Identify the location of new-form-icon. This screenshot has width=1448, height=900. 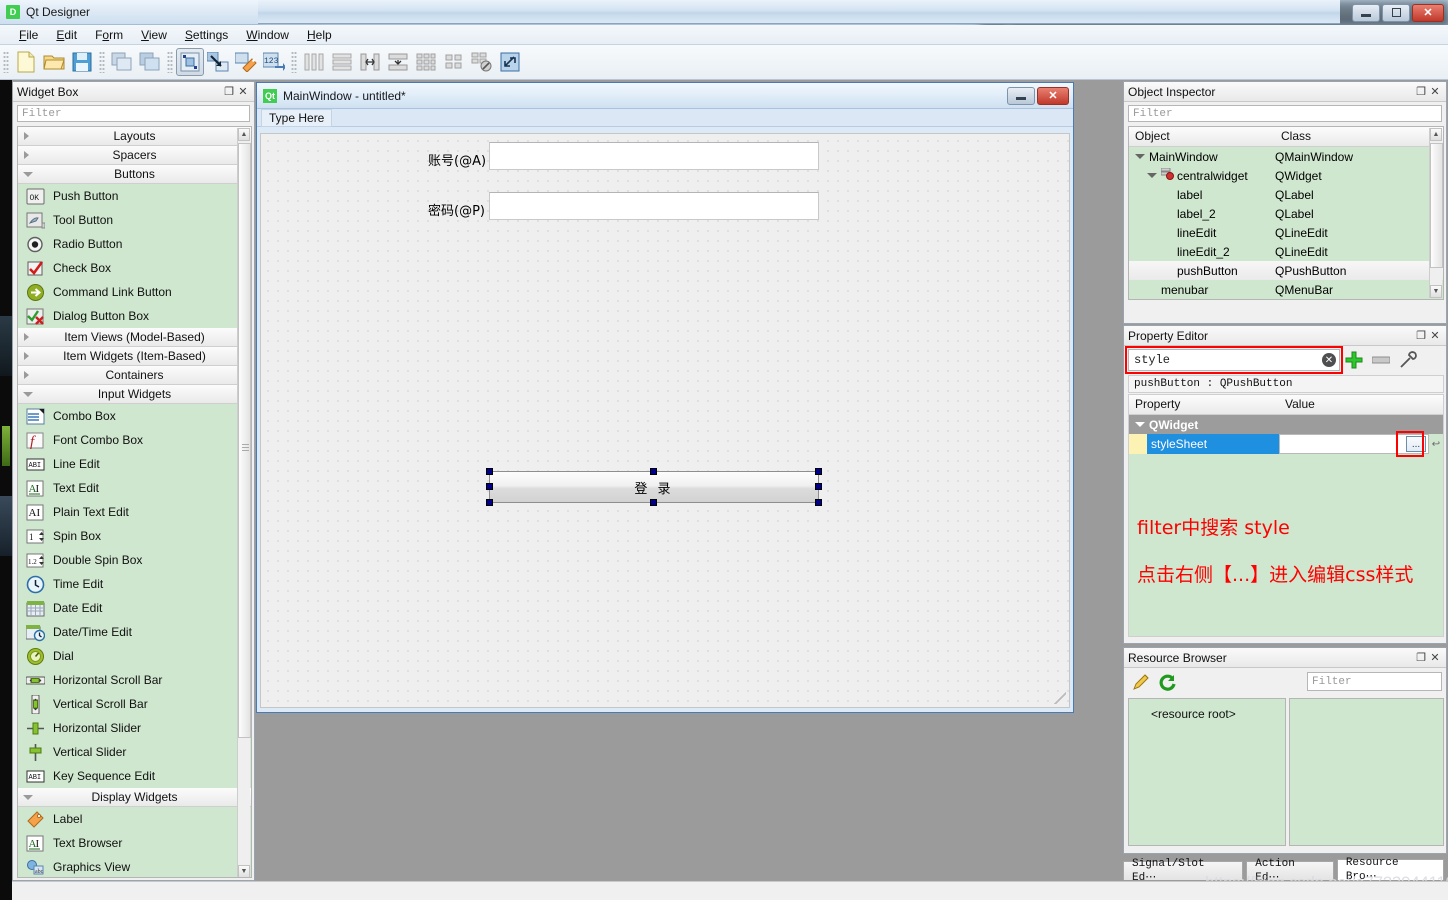
(26, 62).